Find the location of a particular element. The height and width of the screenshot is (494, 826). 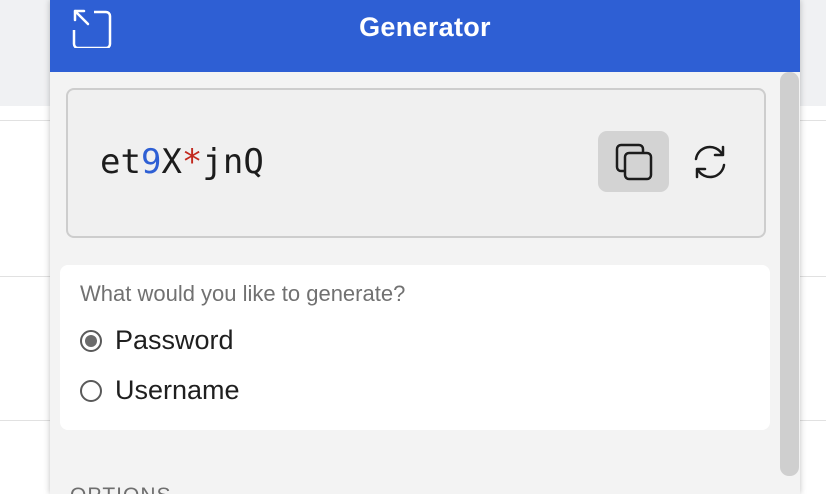

password-letters: X is located at coordinates (171, 162).